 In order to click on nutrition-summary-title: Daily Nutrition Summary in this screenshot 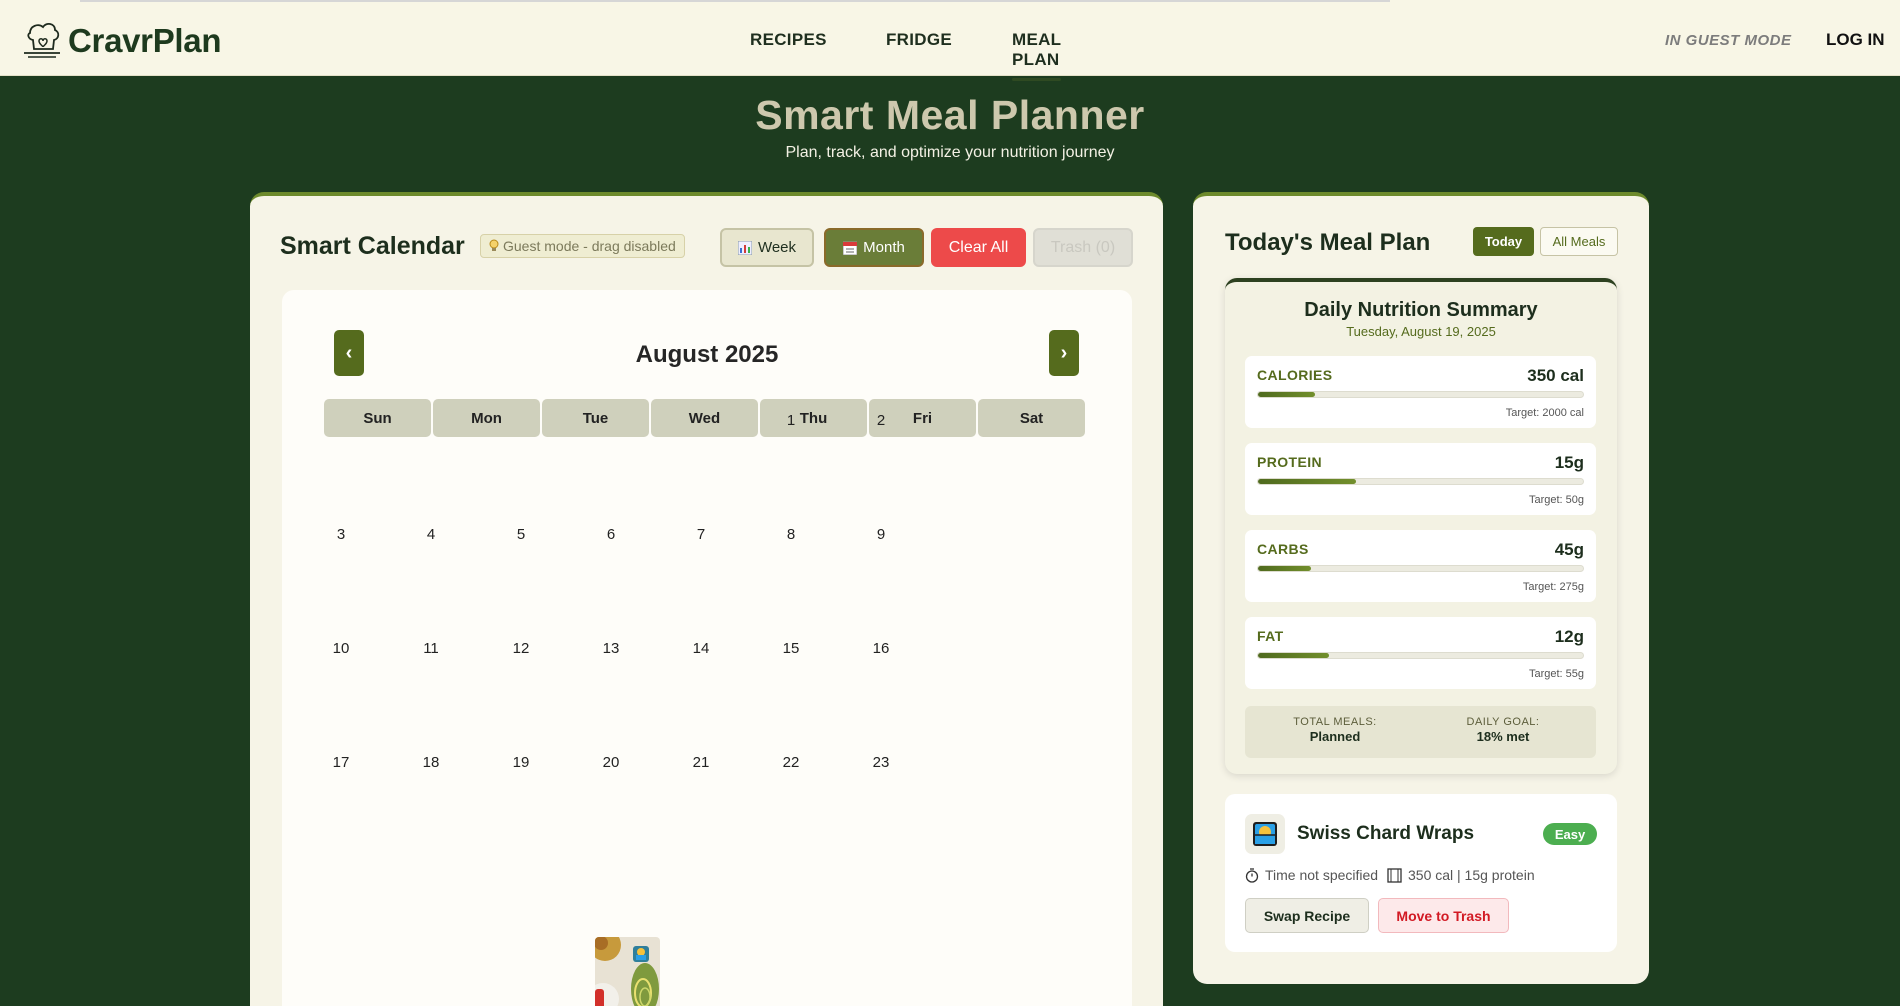, I will do `click(1421, 310)`.